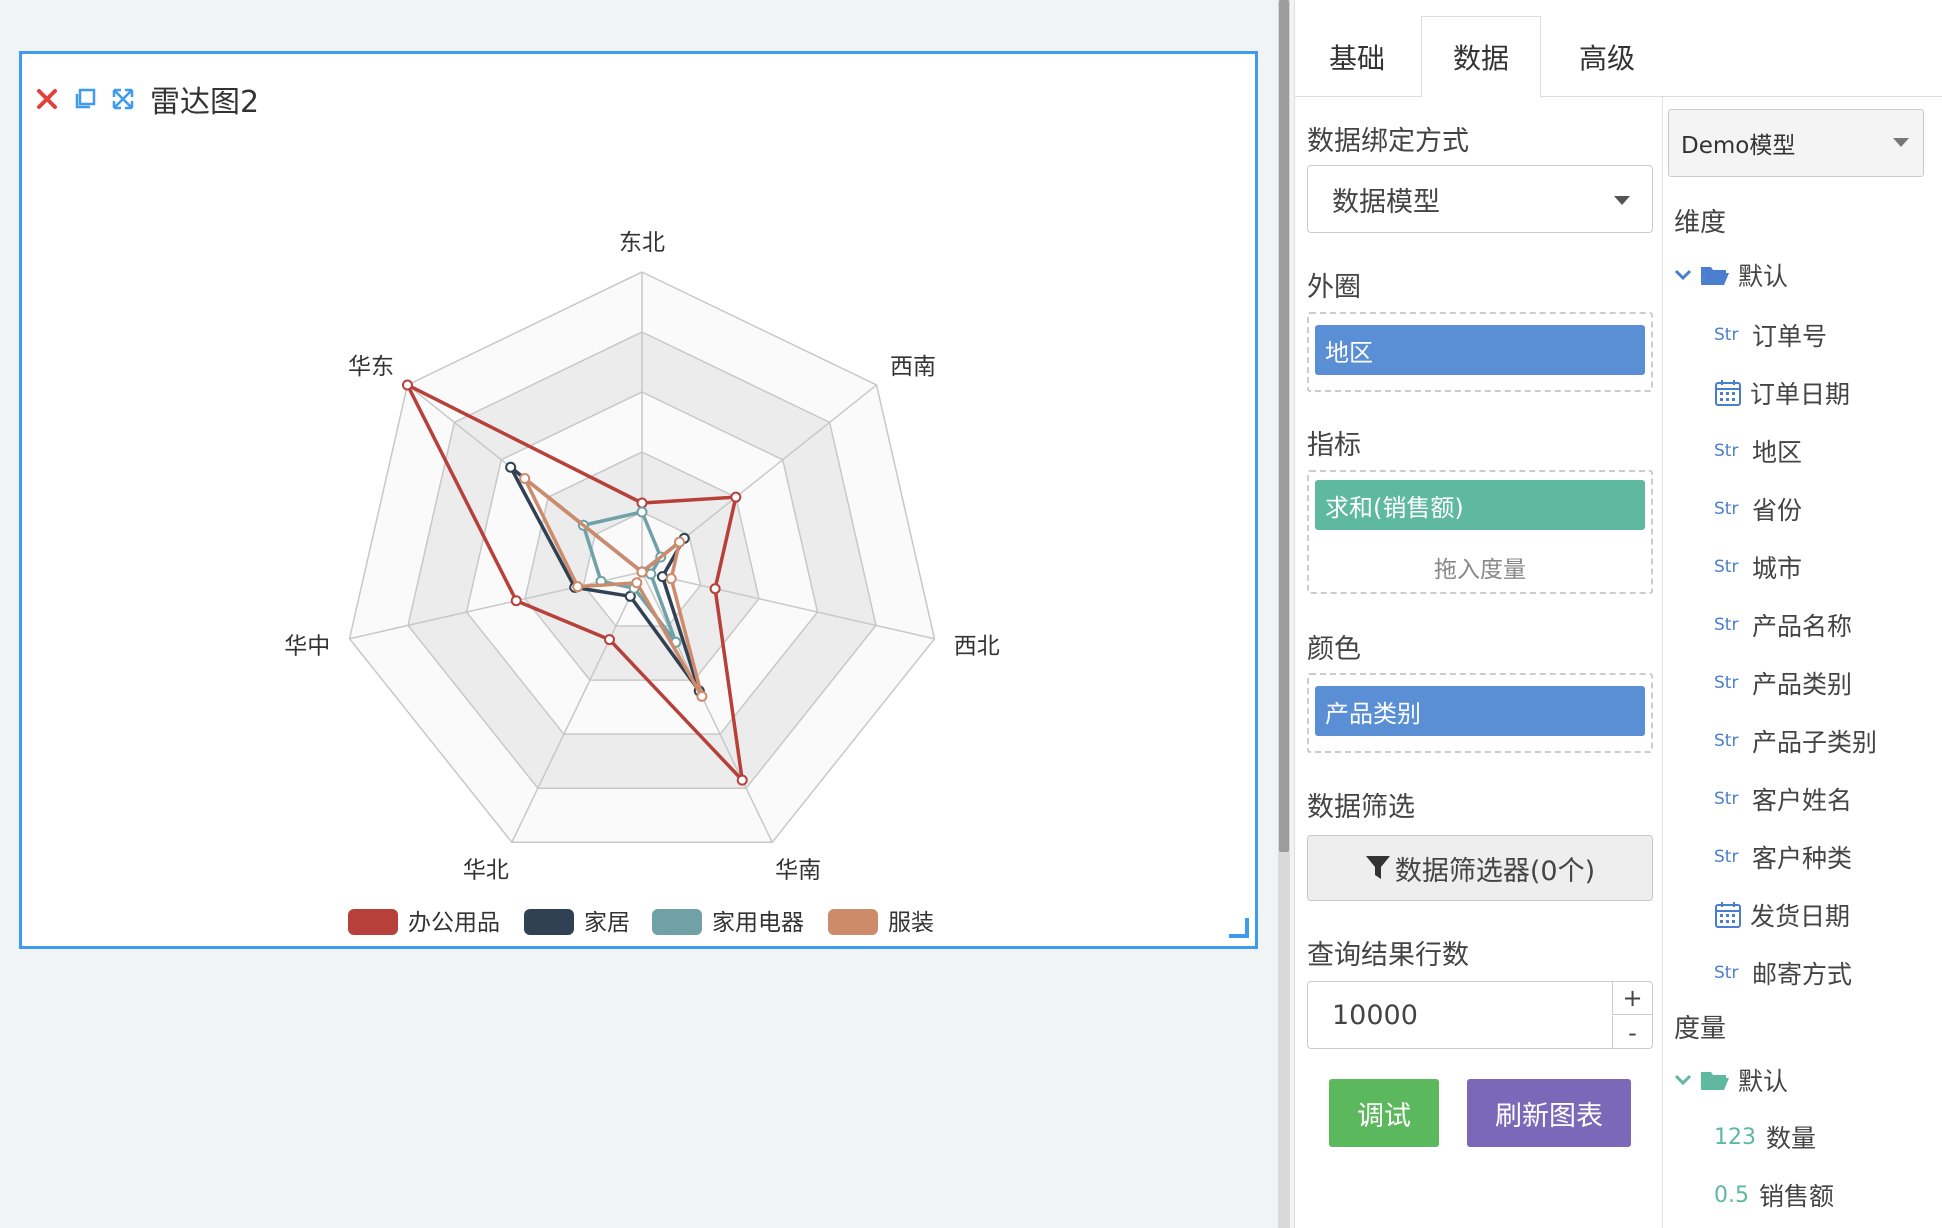 The width and height of the screenshot is (1942, 1228). I want to click on dimension-item: 发货日期, so click(1782, 915).